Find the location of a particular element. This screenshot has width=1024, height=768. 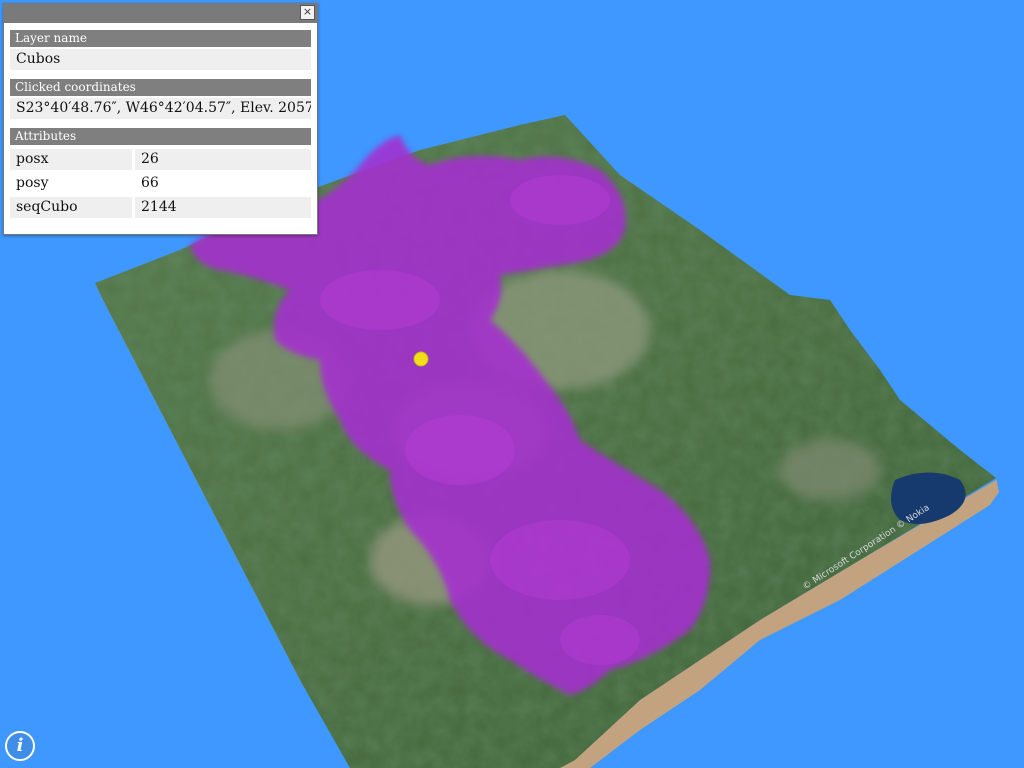

clicked-coordinates-header: Clicked coordinates is located at coordinates (160, 87).